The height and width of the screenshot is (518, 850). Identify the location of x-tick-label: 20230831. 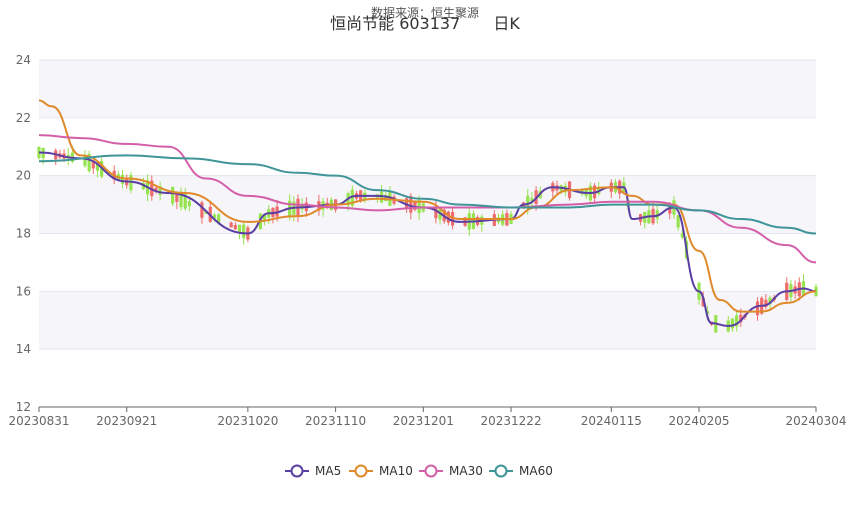
(38, 421).